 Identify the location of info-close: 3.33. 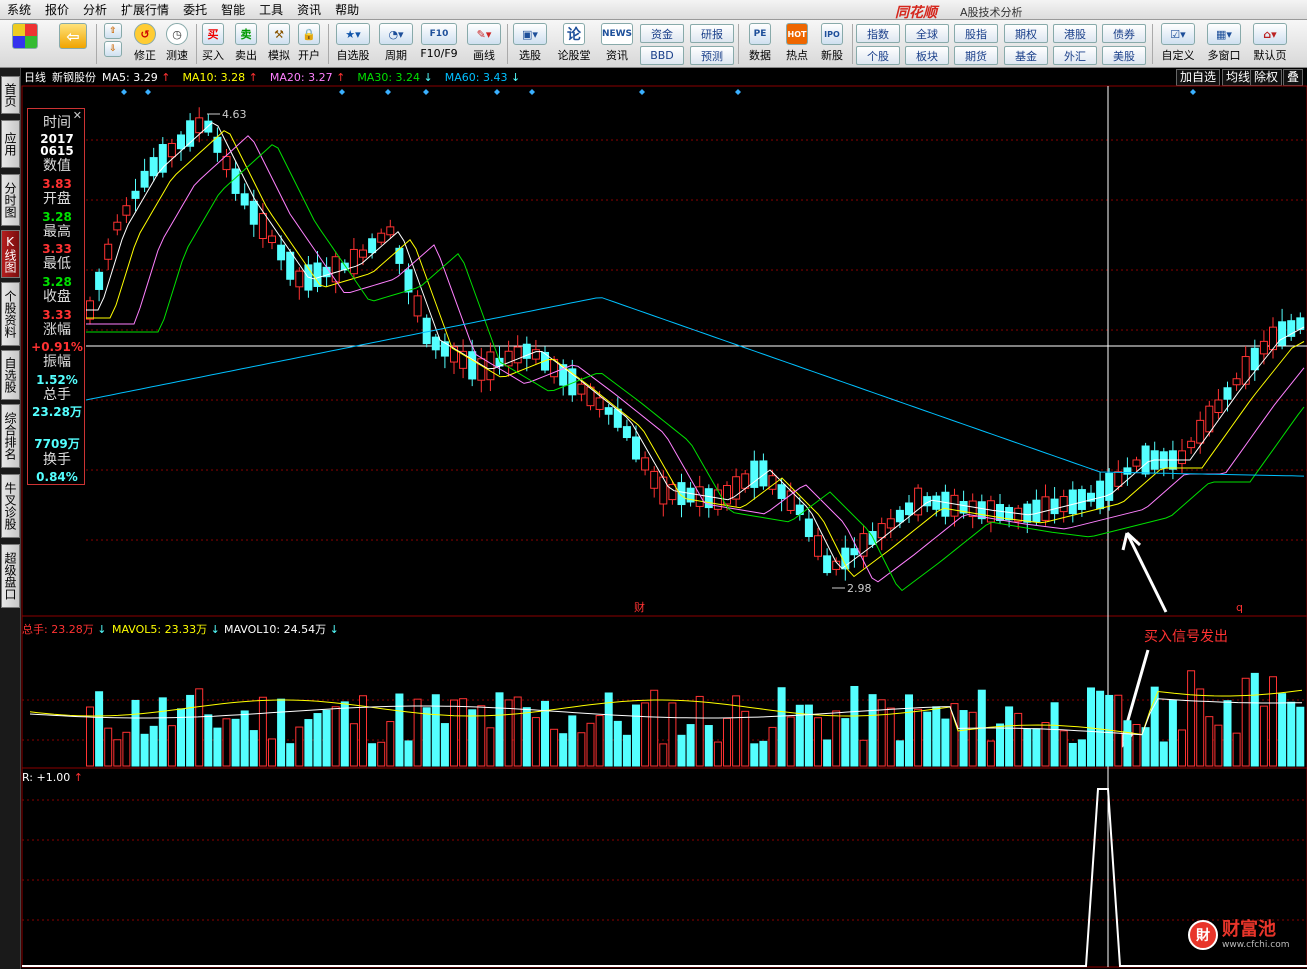
(57, 315).